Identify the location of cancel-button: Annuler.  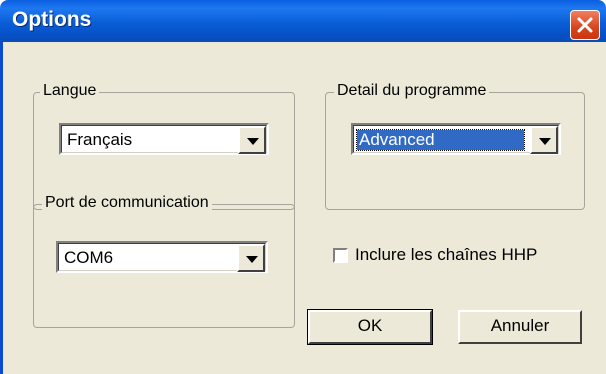
(520, 327).